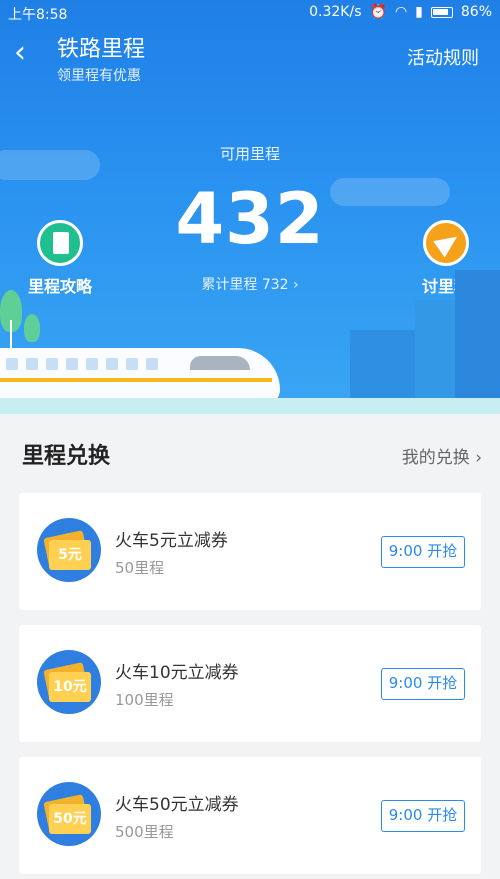 The width and height of the screenshot is (500, 879). What do you see at coordinates (59, 286) in the screenshot?
I see `miles-strategy-label: 里程攻略` at bounding box center [59, 286].